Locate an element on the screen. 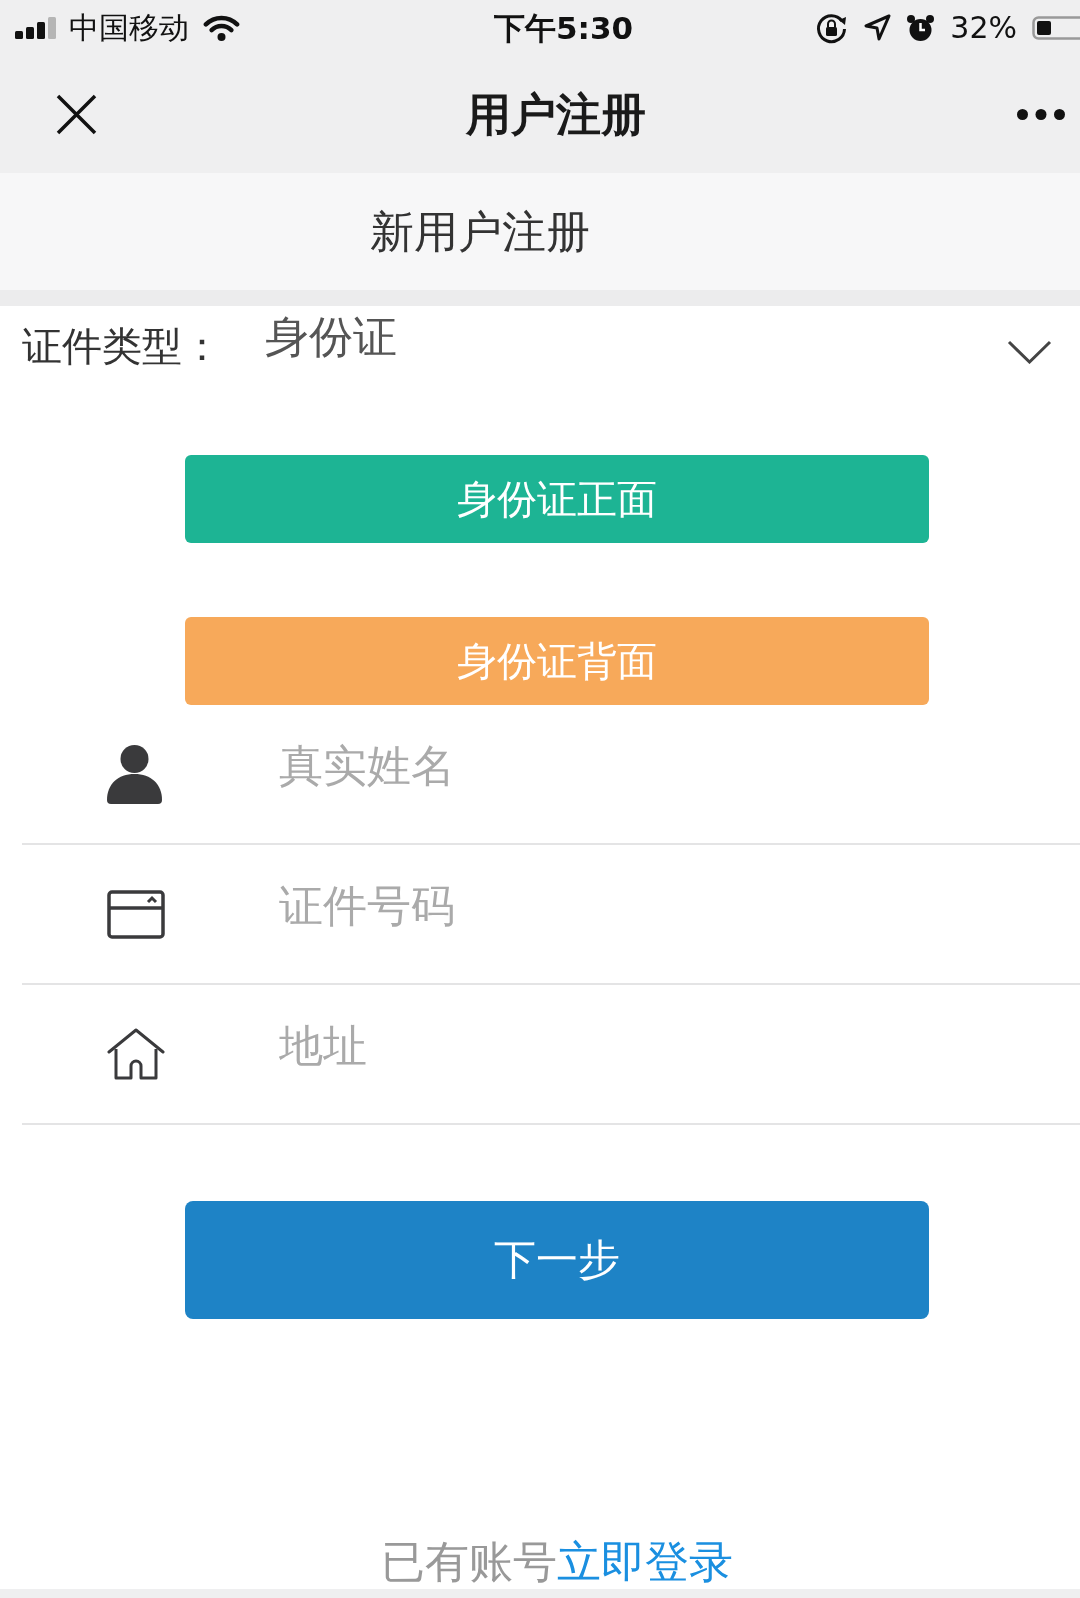 The height and width of the screenshot is (1598, 1080). status-time: 下午5:30 is located at coordinates (564, 28).